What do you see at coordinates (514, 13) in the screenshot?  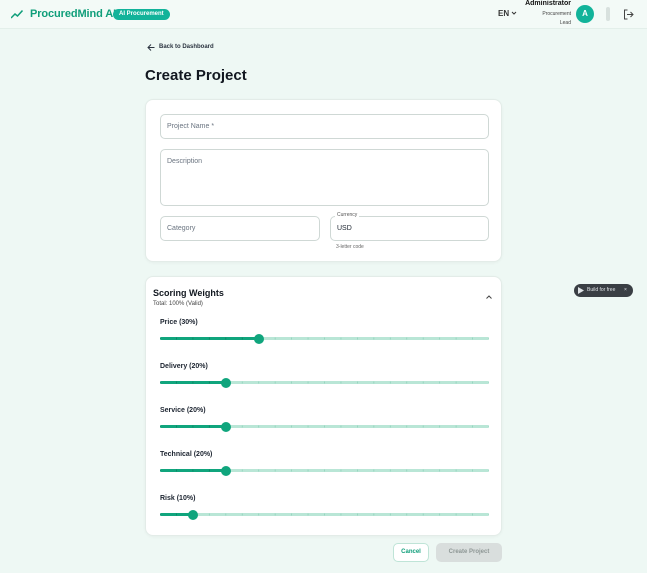 I see `chevron-down-icon` at bounding box center [514, 13].